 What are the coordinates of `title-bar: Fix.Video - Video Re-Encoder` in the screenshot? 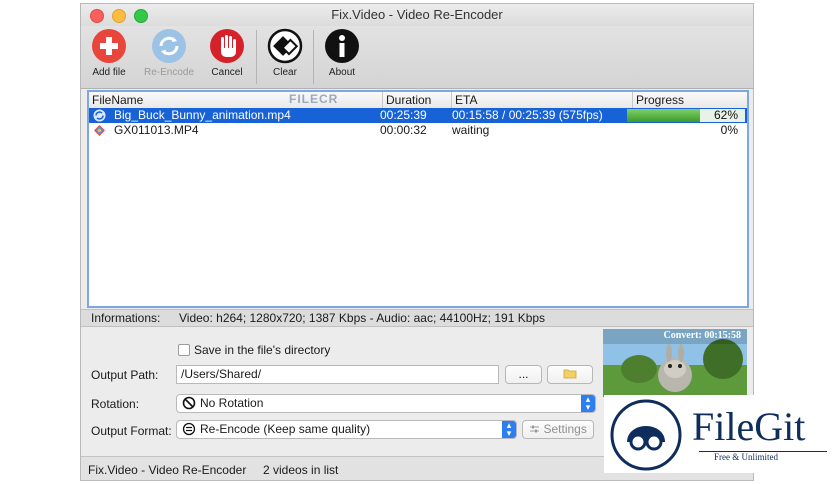 It's located at (417, 15).